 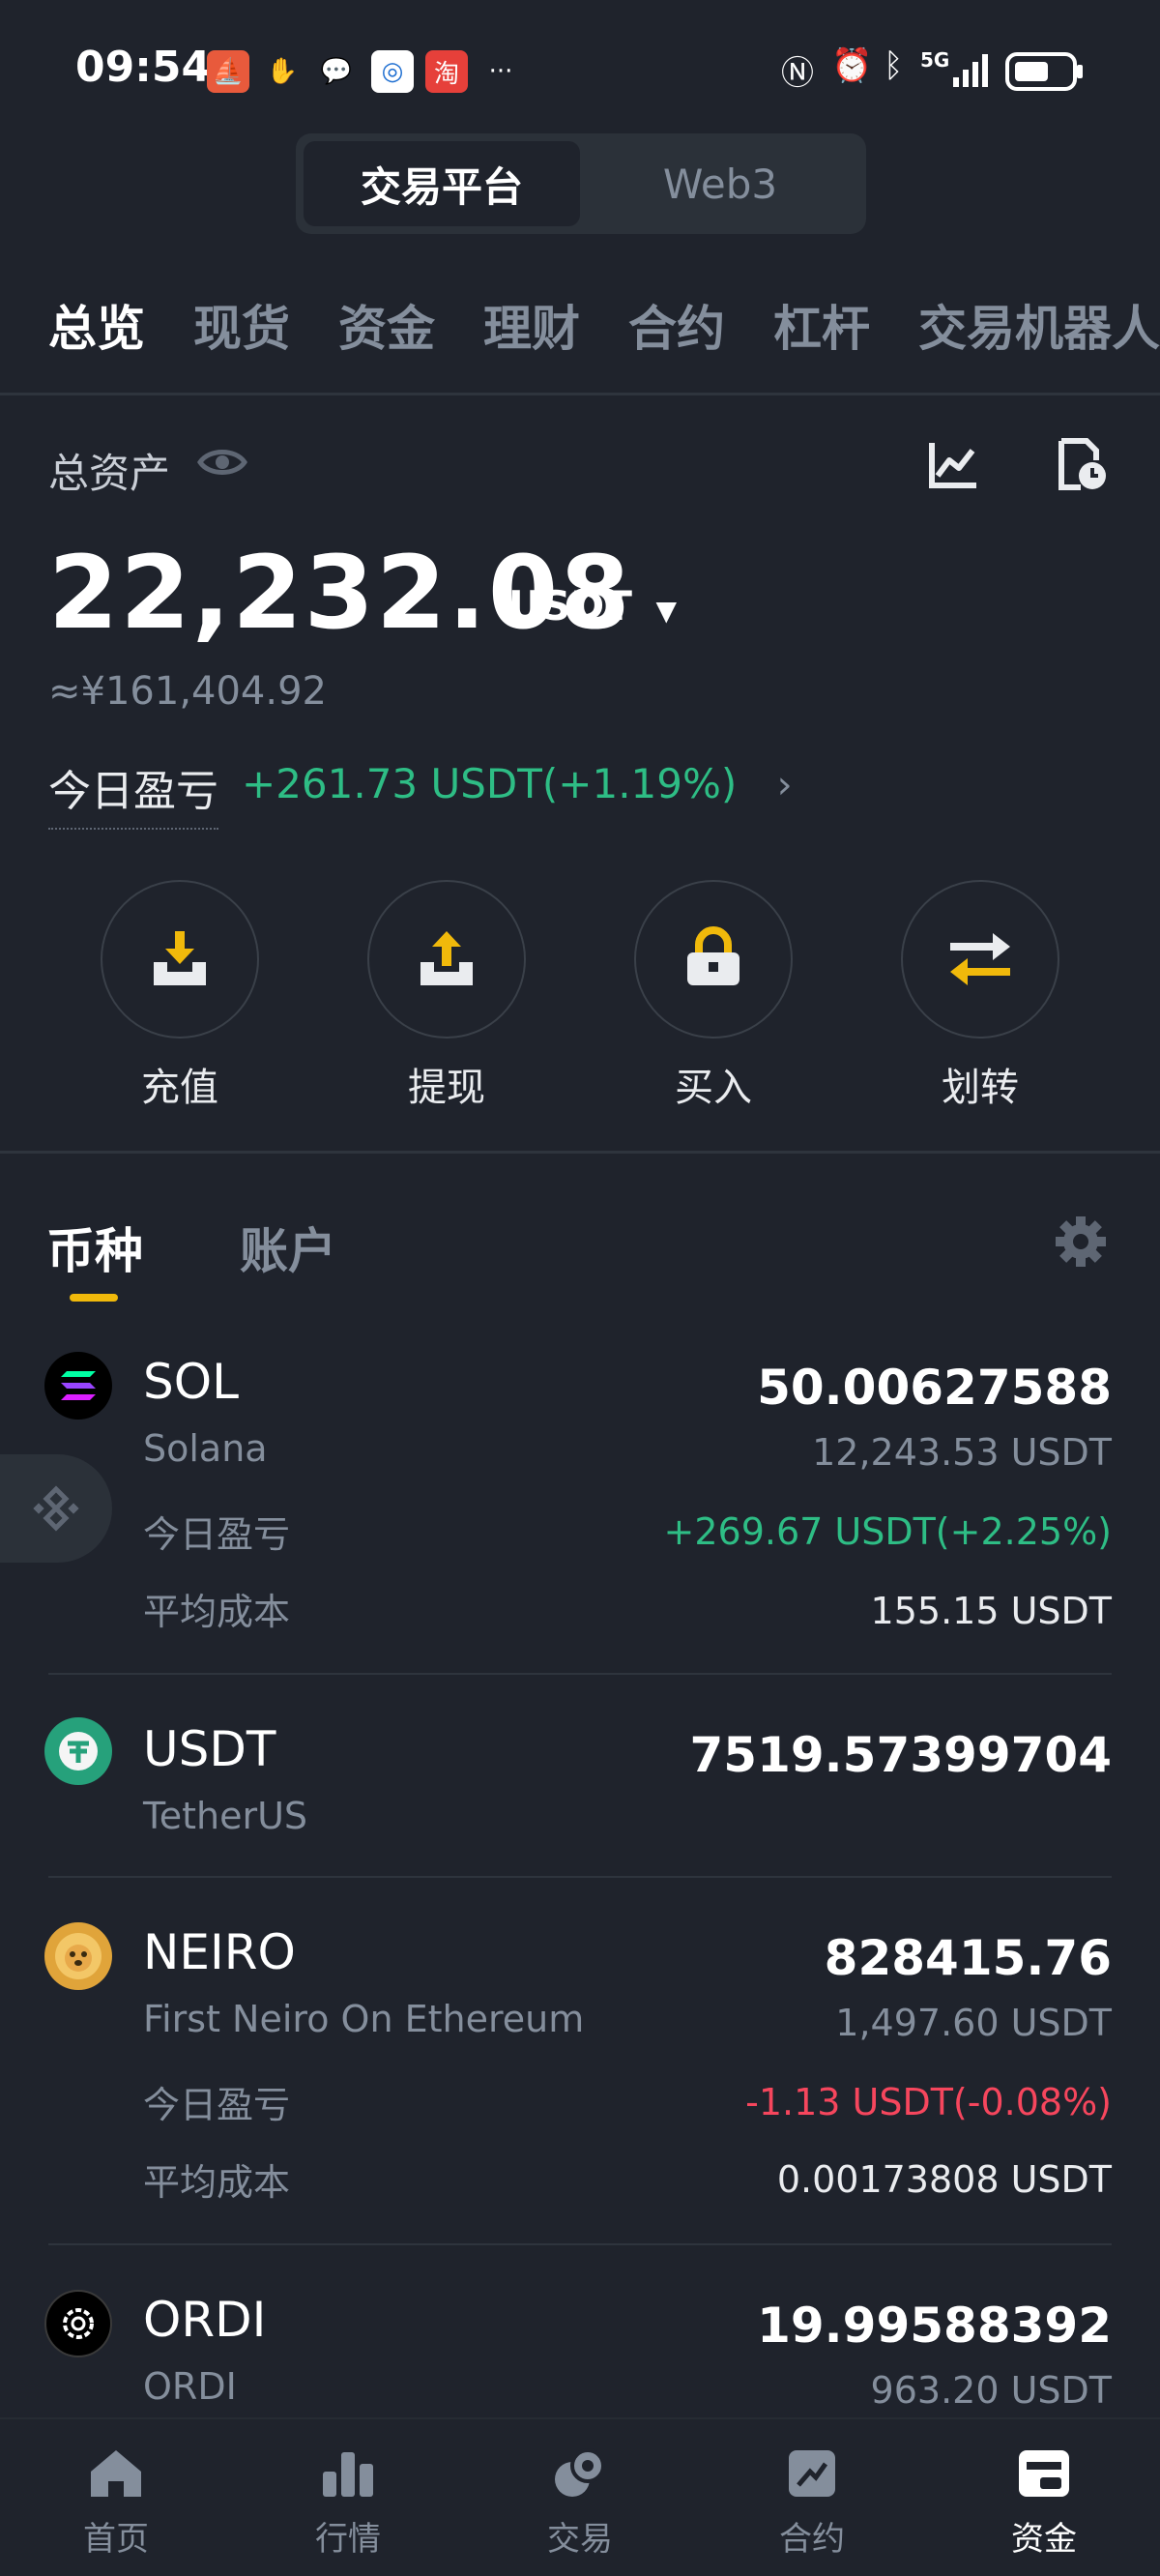 I want to click on transfer-icon, so click(x=980, y=959).